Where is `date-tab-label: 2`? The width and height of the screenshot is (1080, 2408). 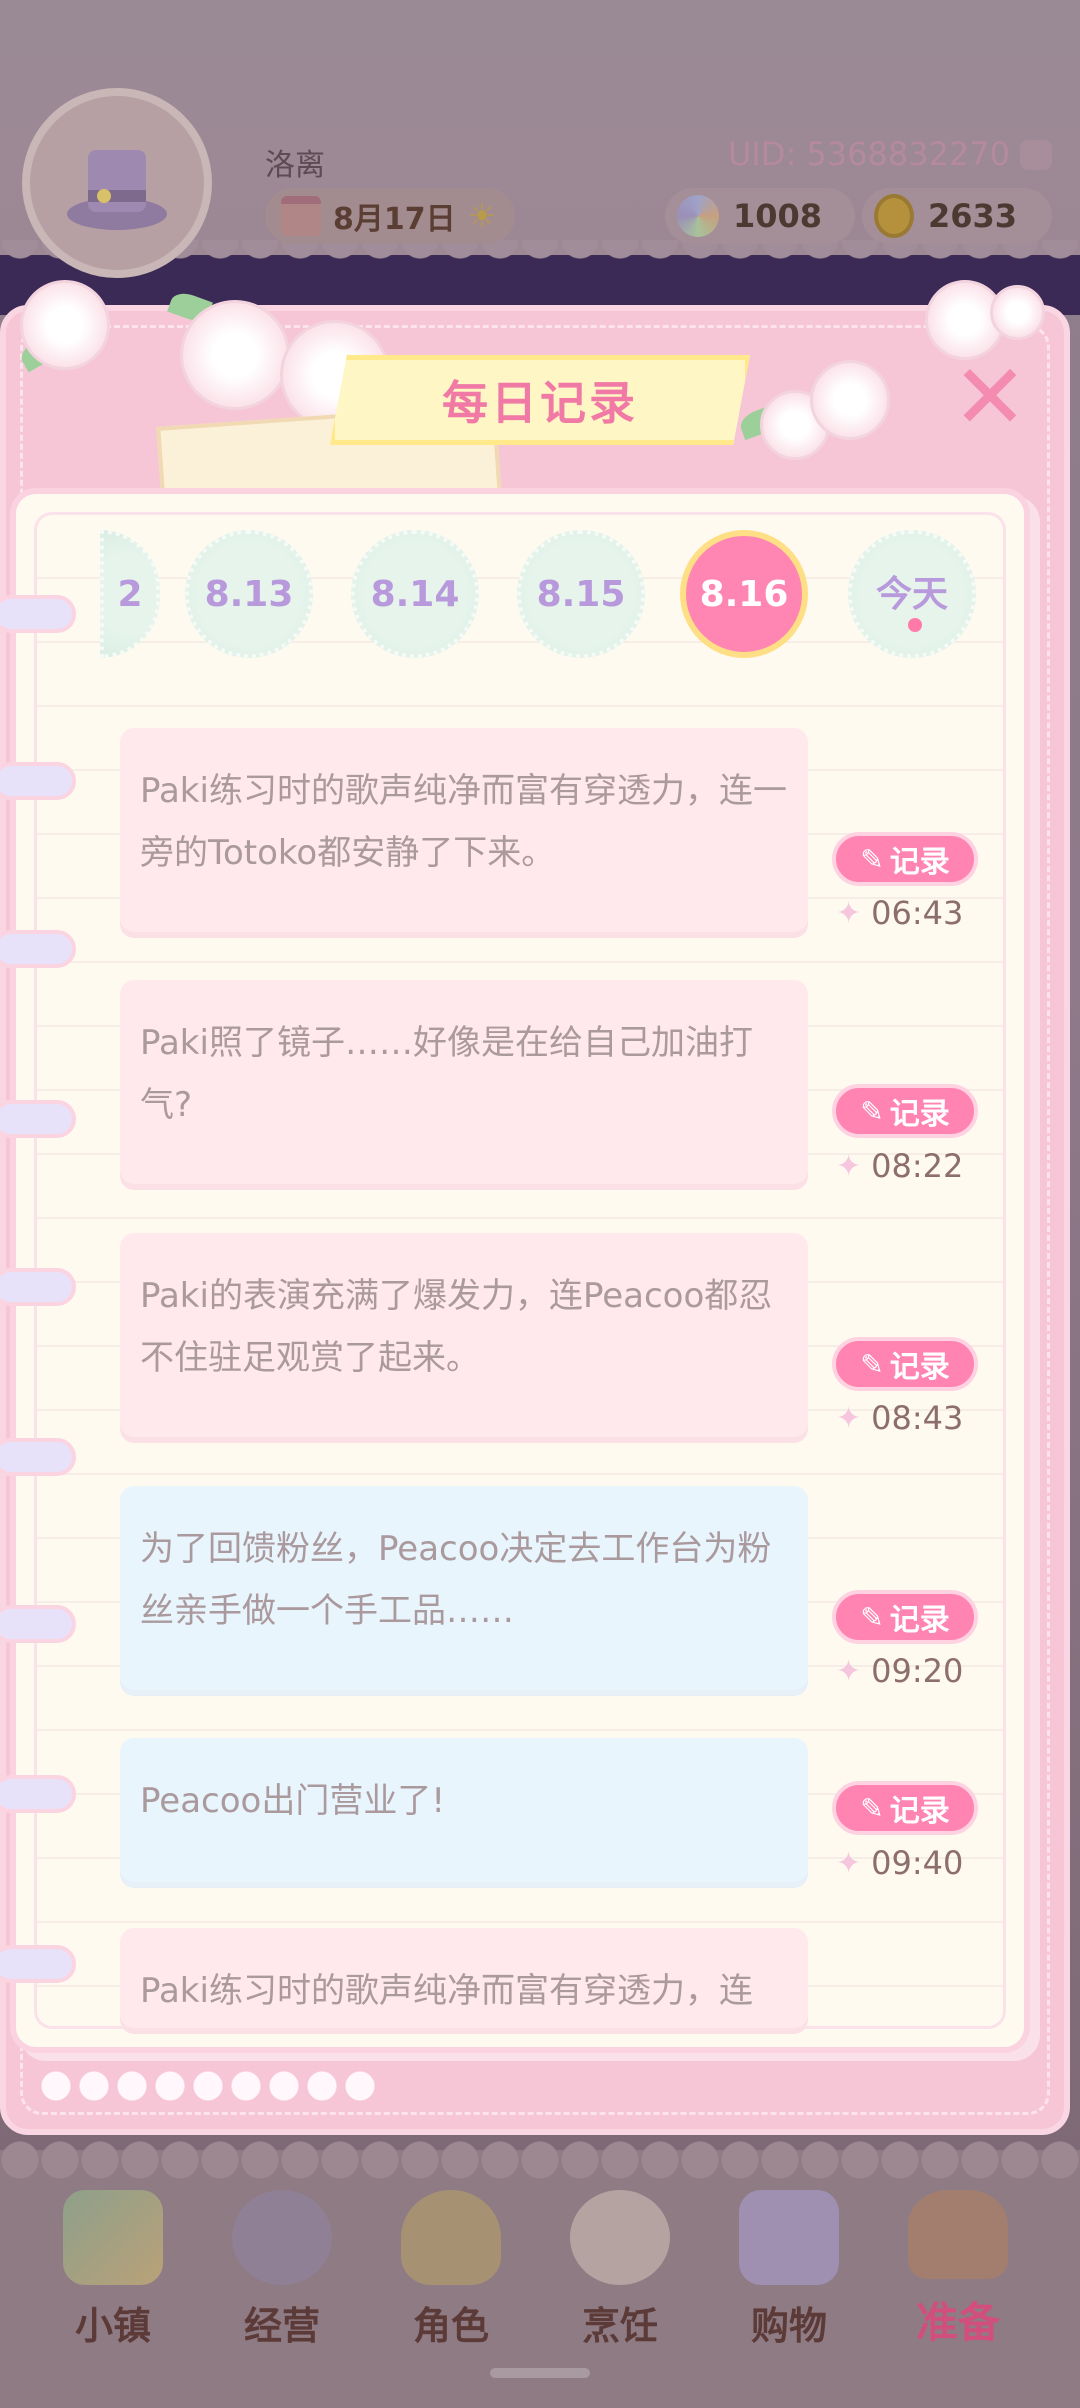
date-tab-label: 2 is located at coordinates (130, 594).